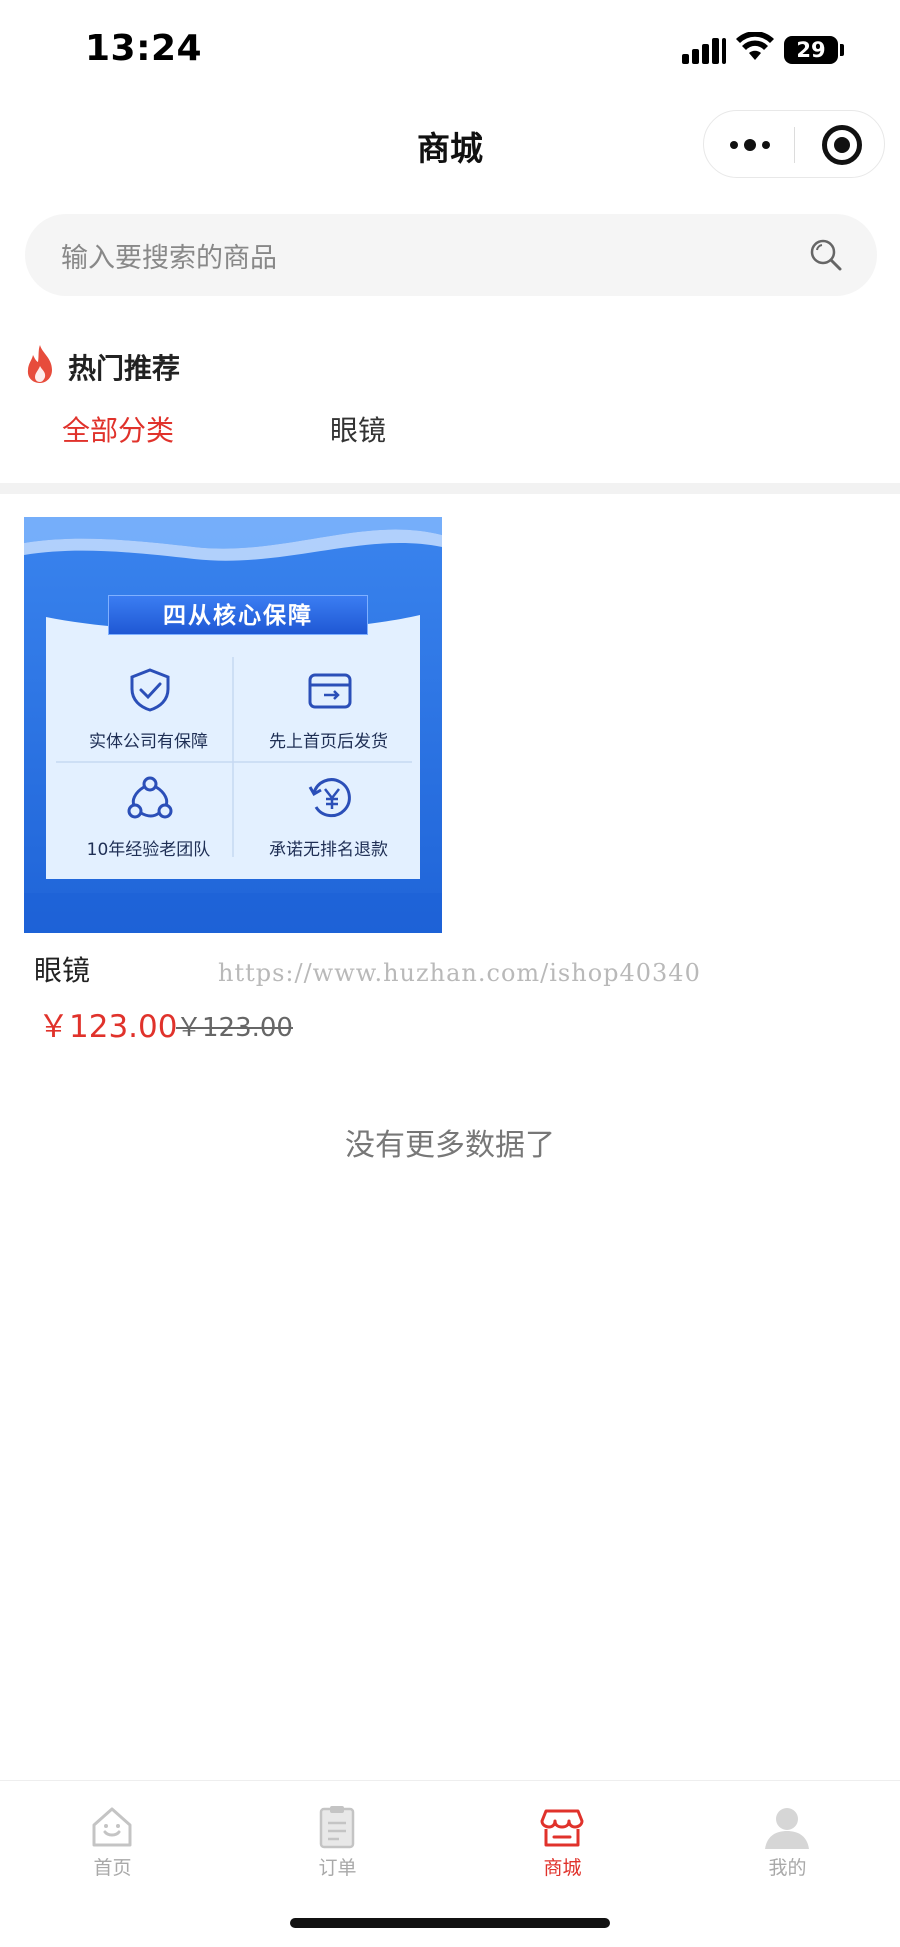 Image resolution: width=900 pixels, height=1947 pixels. Describe the element at coordinates (752, 145) in the screenshot. I see `more-options-icon` at that location.